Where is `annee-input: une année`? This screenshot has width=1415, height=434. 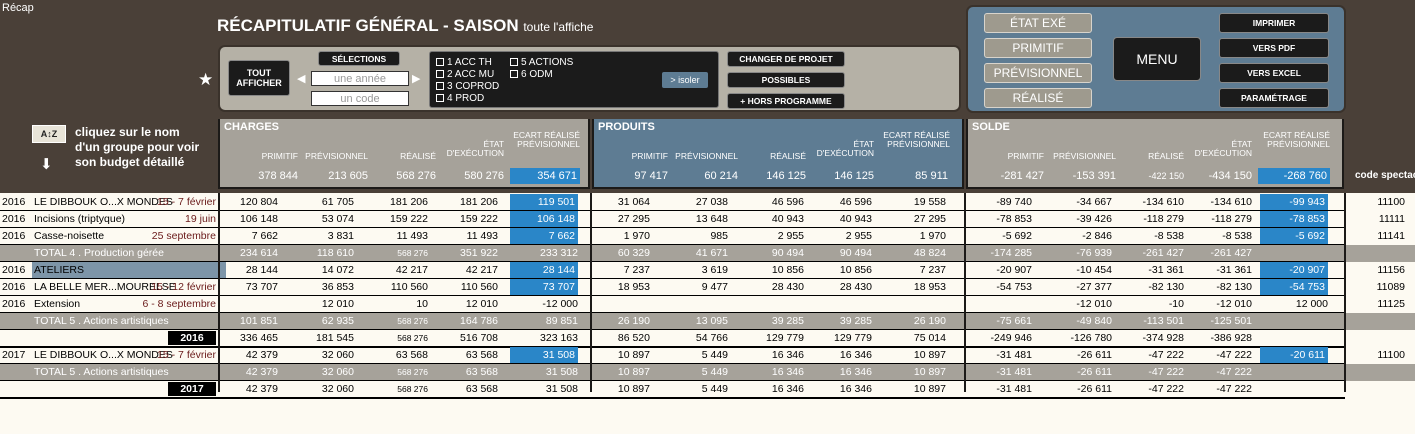 annee-input: une année is located at coordinates (360, 78).